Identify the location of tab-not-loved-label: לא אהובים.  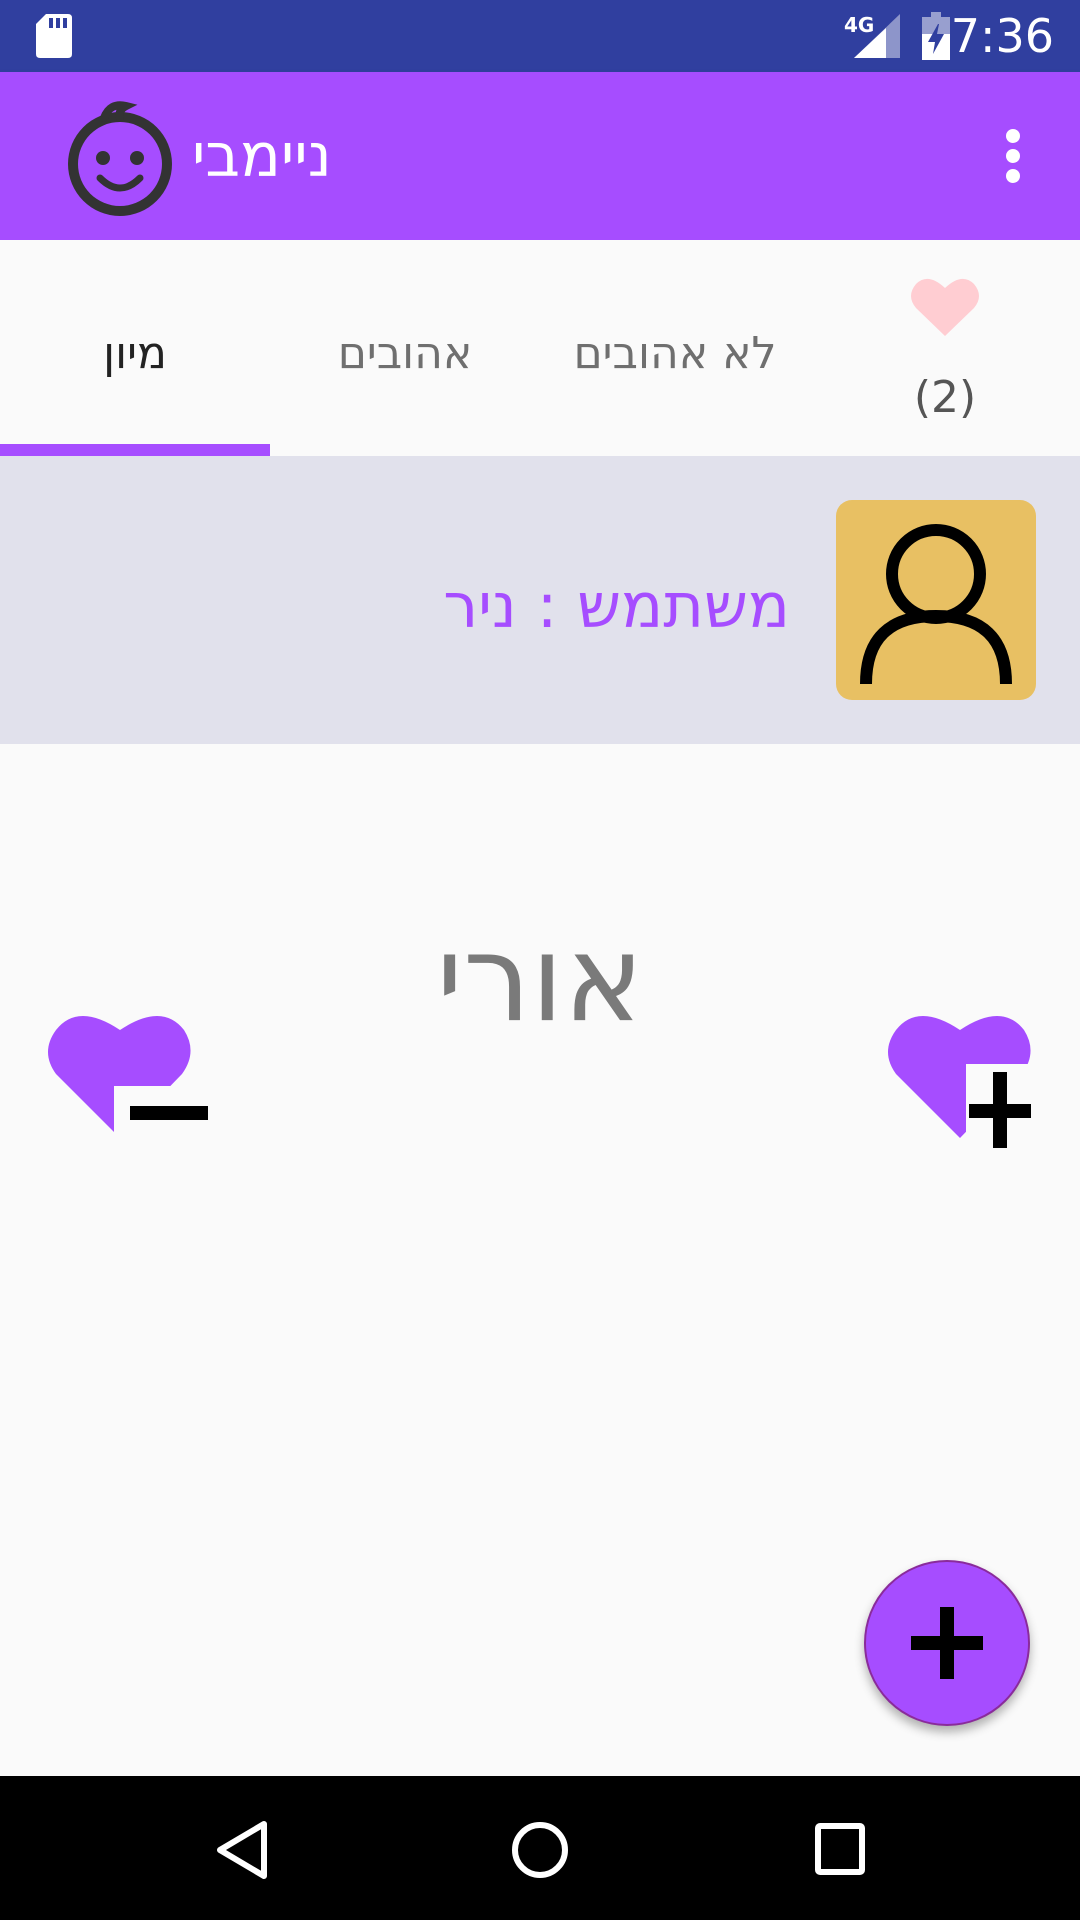
(675, 353).